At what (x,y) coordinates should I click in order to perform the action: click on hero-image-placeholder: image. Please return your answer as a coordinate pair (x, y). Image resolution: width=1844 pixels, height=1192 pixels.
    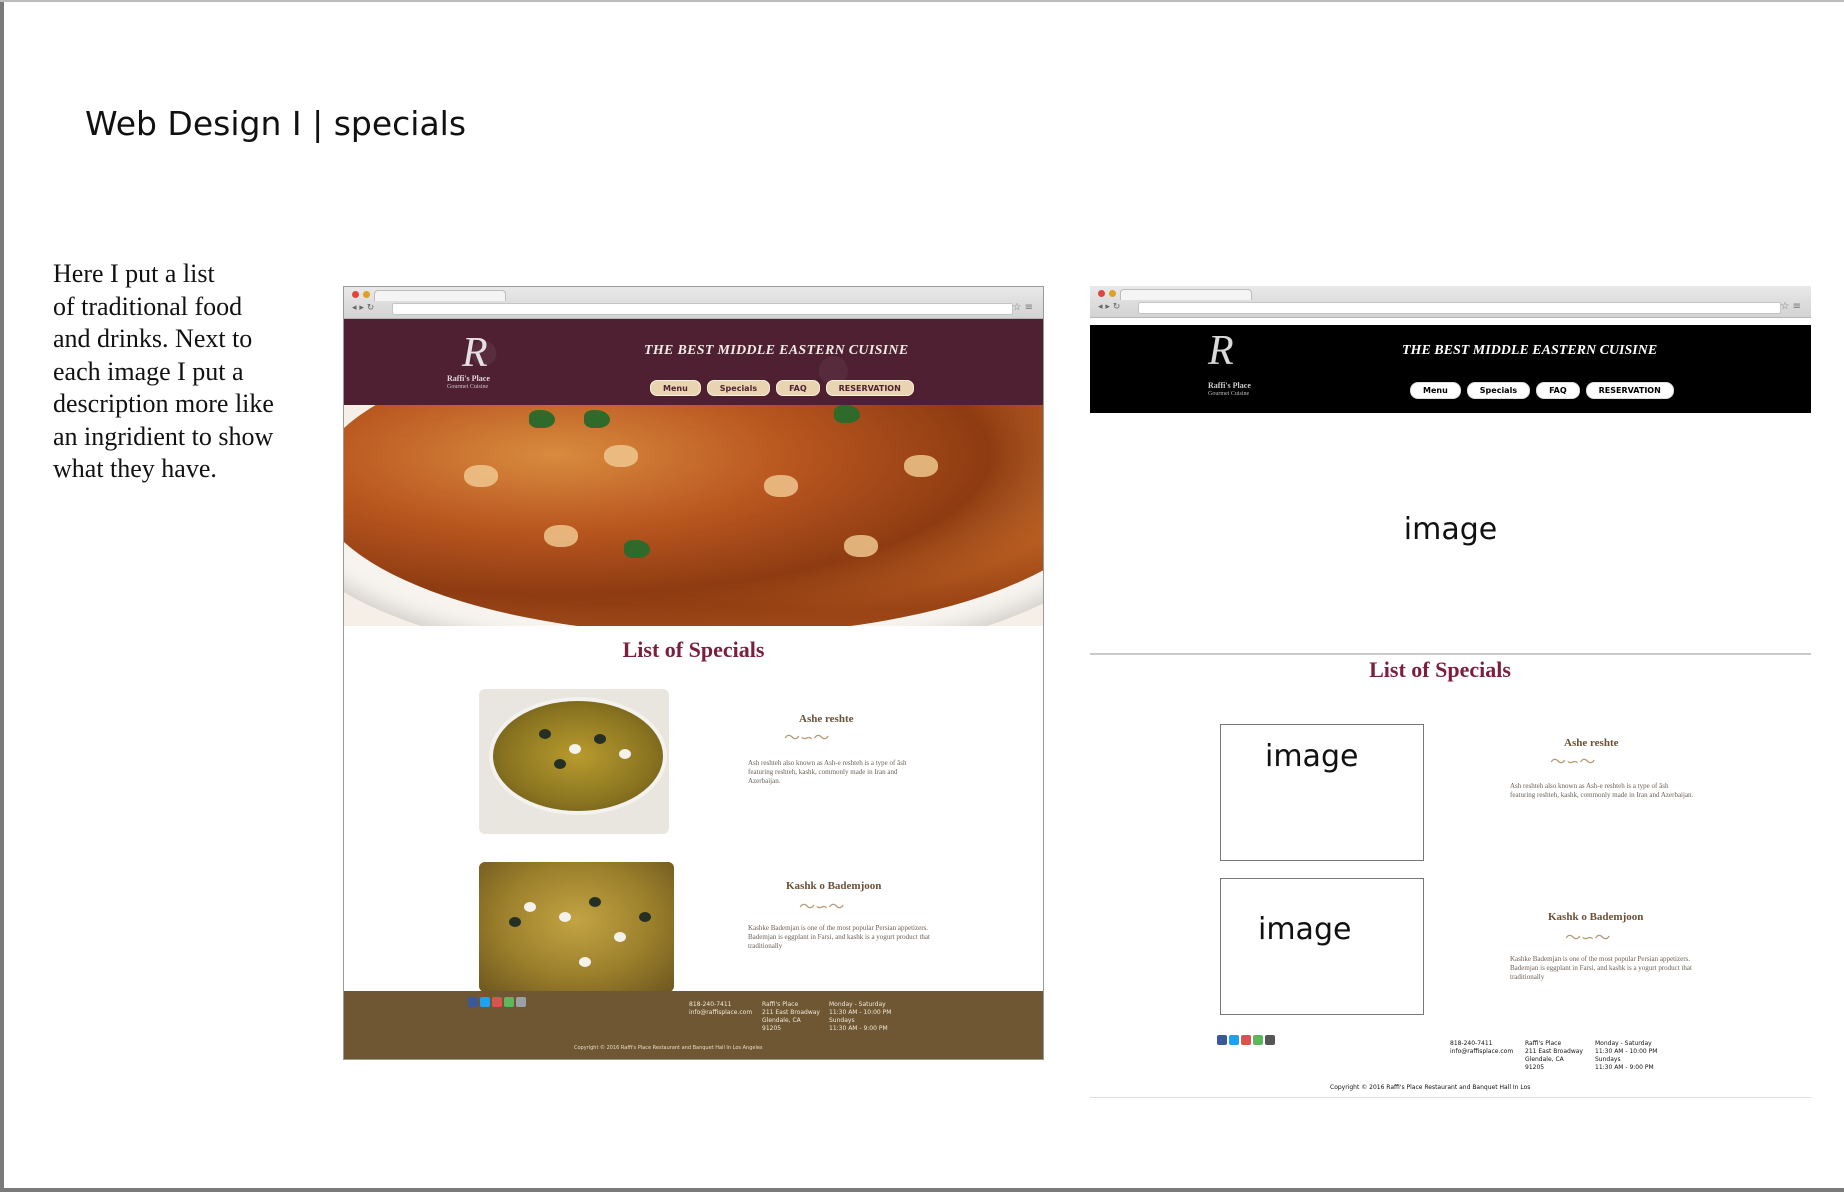
    Looking at the image, I should click on (1450, 529).